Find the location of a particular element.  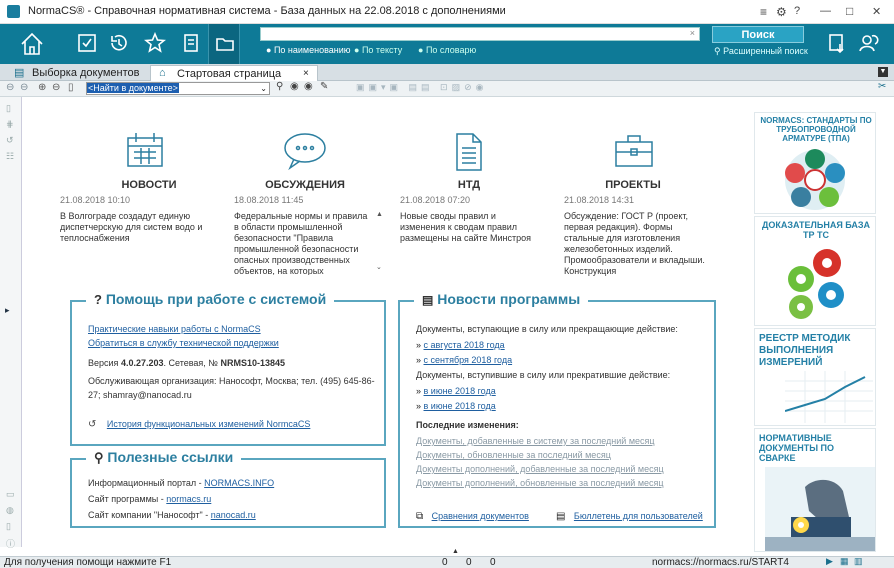

ad-banner-welding: НОРМАТИВНЫЕ ДОКУМЕНТЫ ПО СВАРКЕ is located at coordinates (815, 490).